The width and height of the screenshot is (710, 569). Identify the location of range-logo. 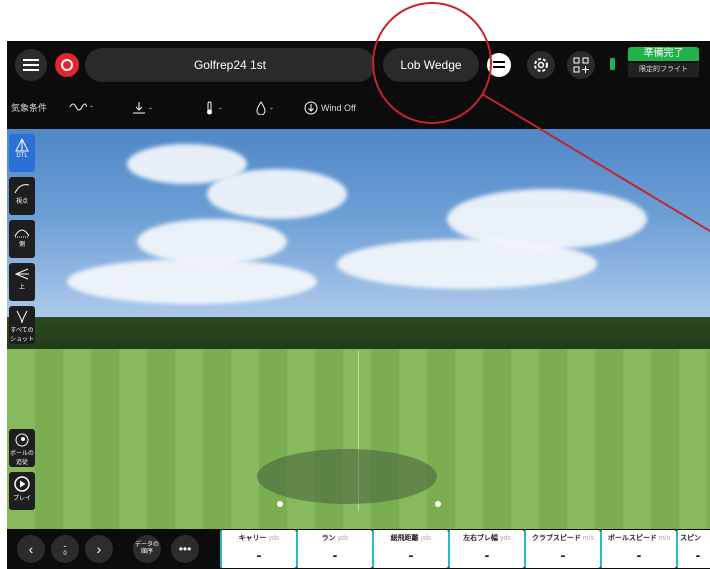
(347, 476).